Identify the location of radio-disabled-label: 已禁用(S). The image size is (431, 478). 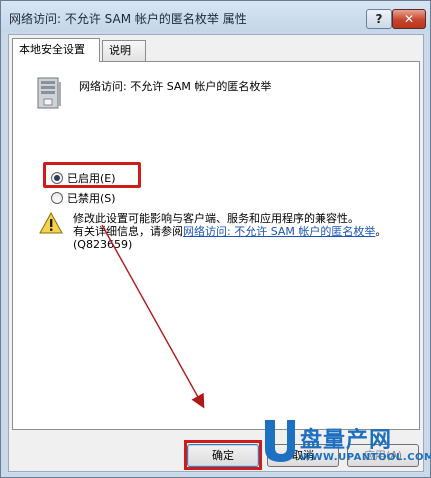
(91, 198).